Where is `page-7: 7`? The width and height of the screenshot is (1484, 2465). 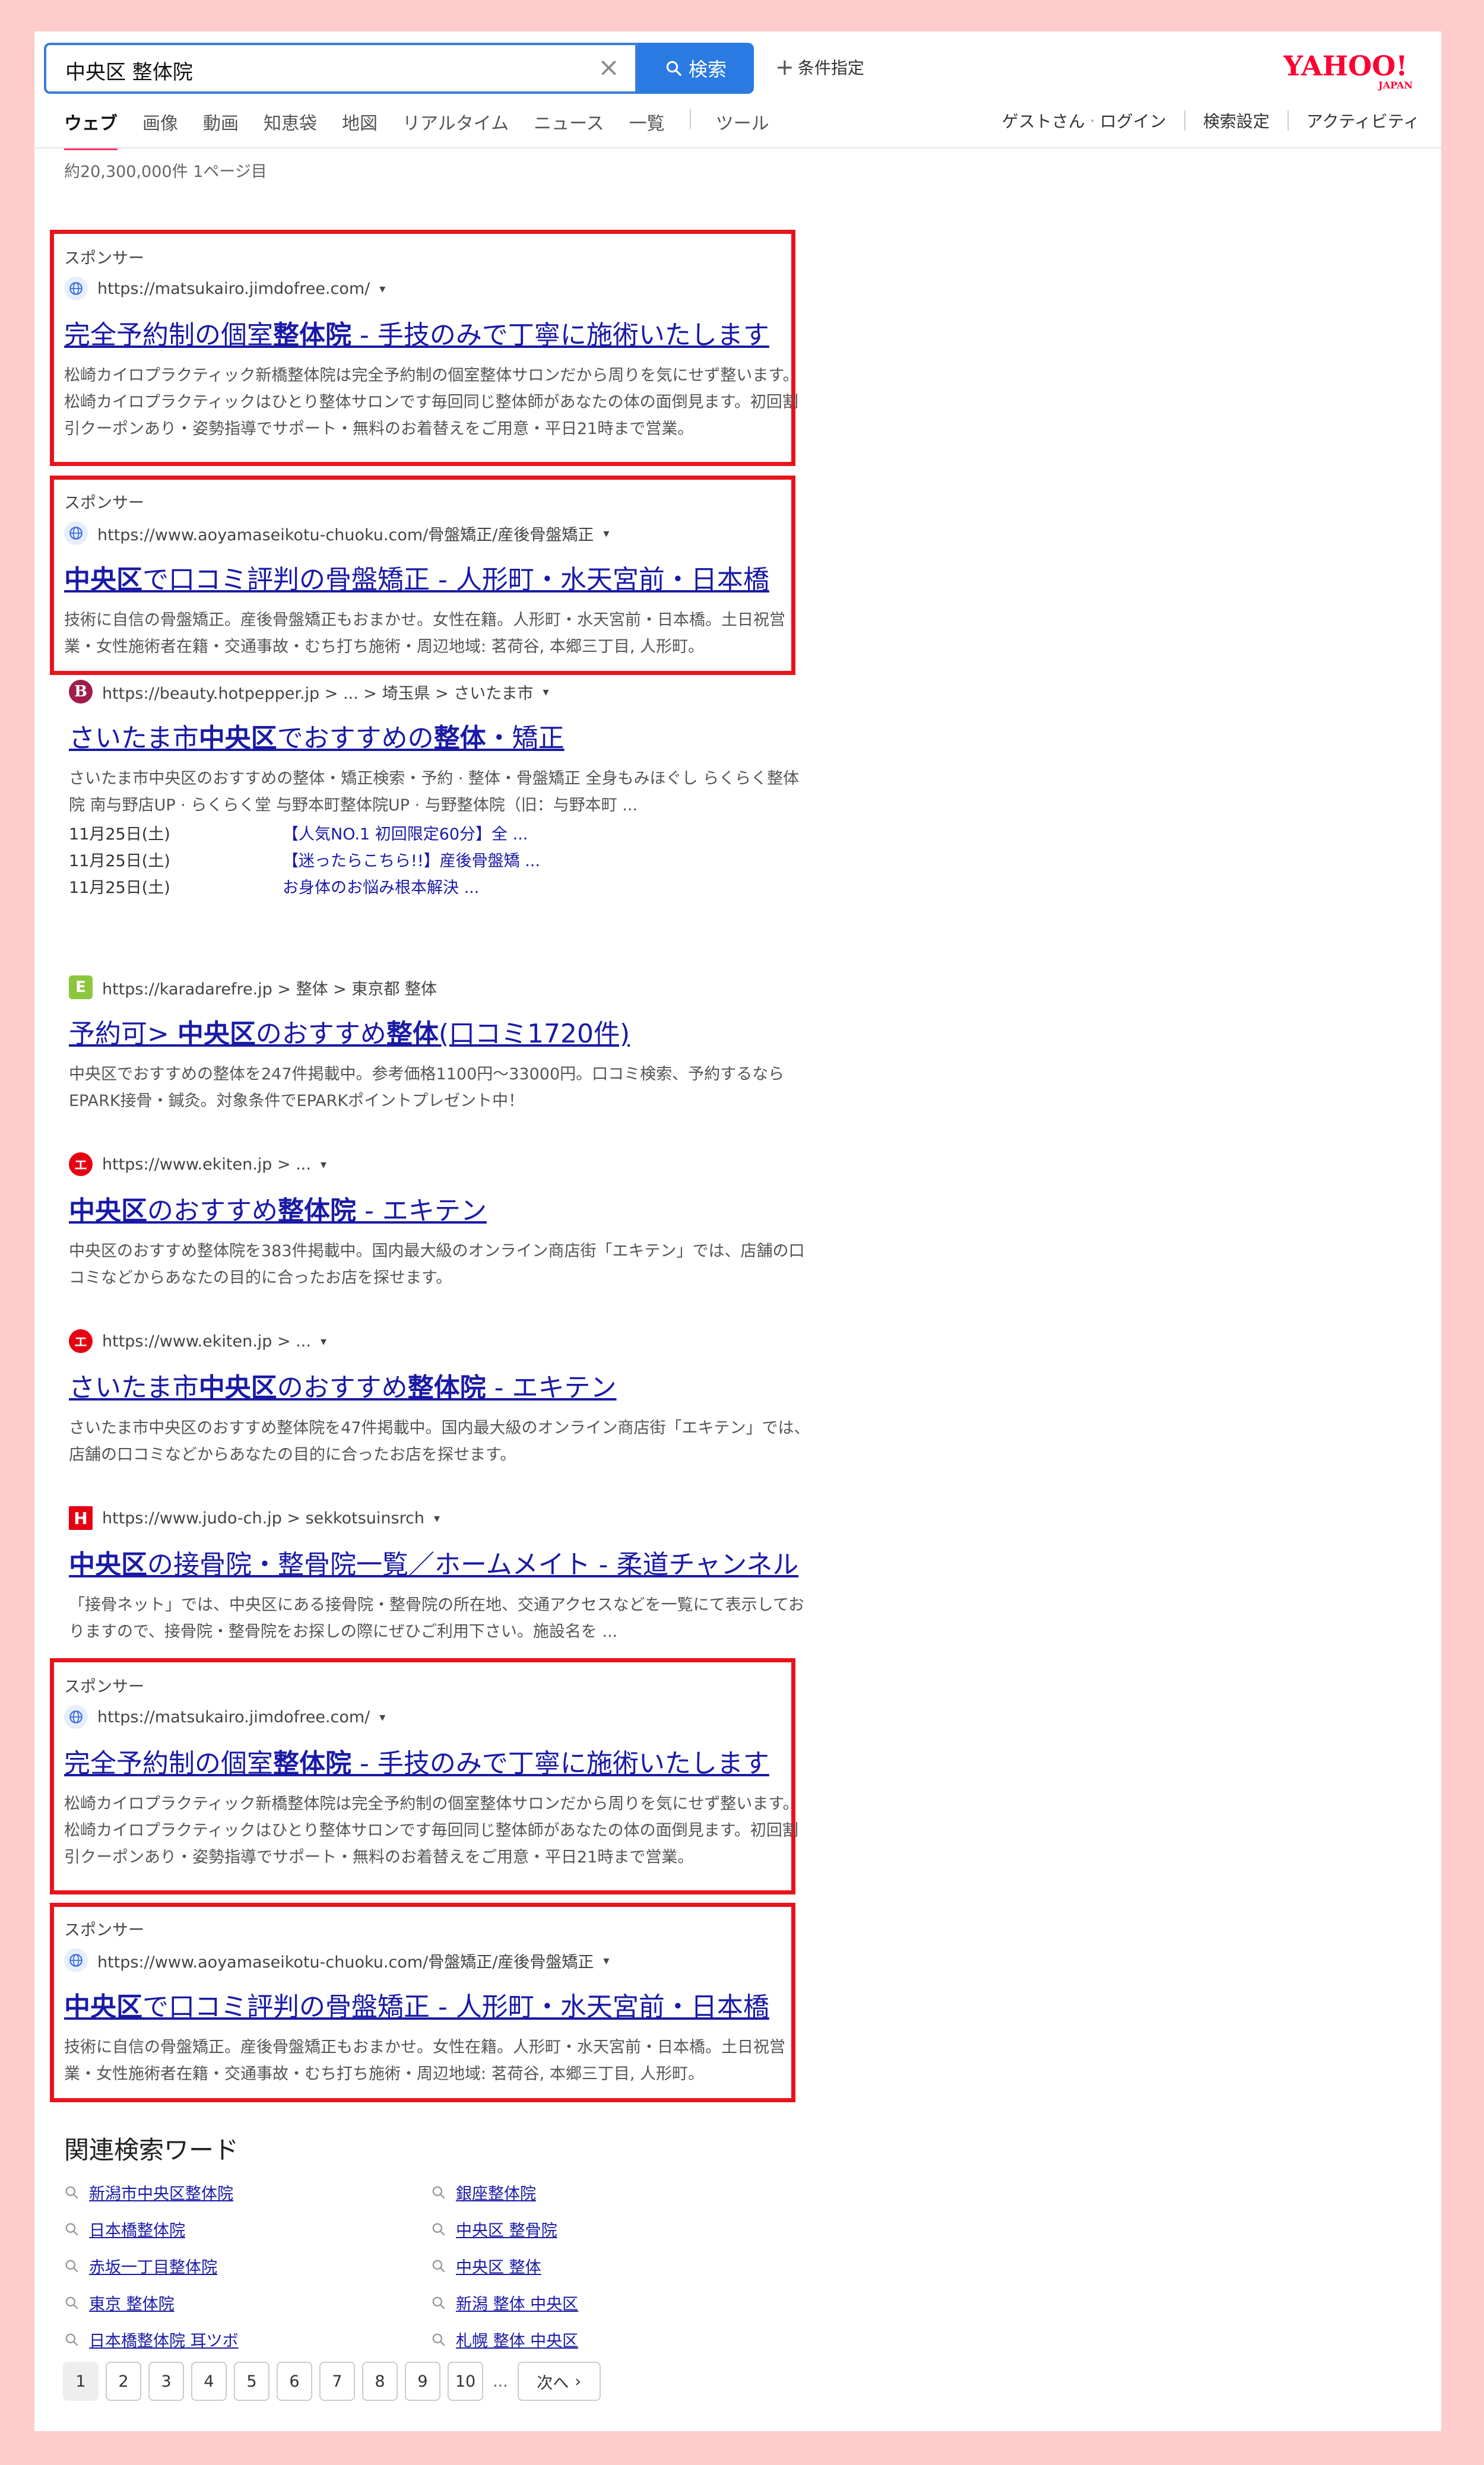 page-7: 7 is located at coordinates (337, 2381).